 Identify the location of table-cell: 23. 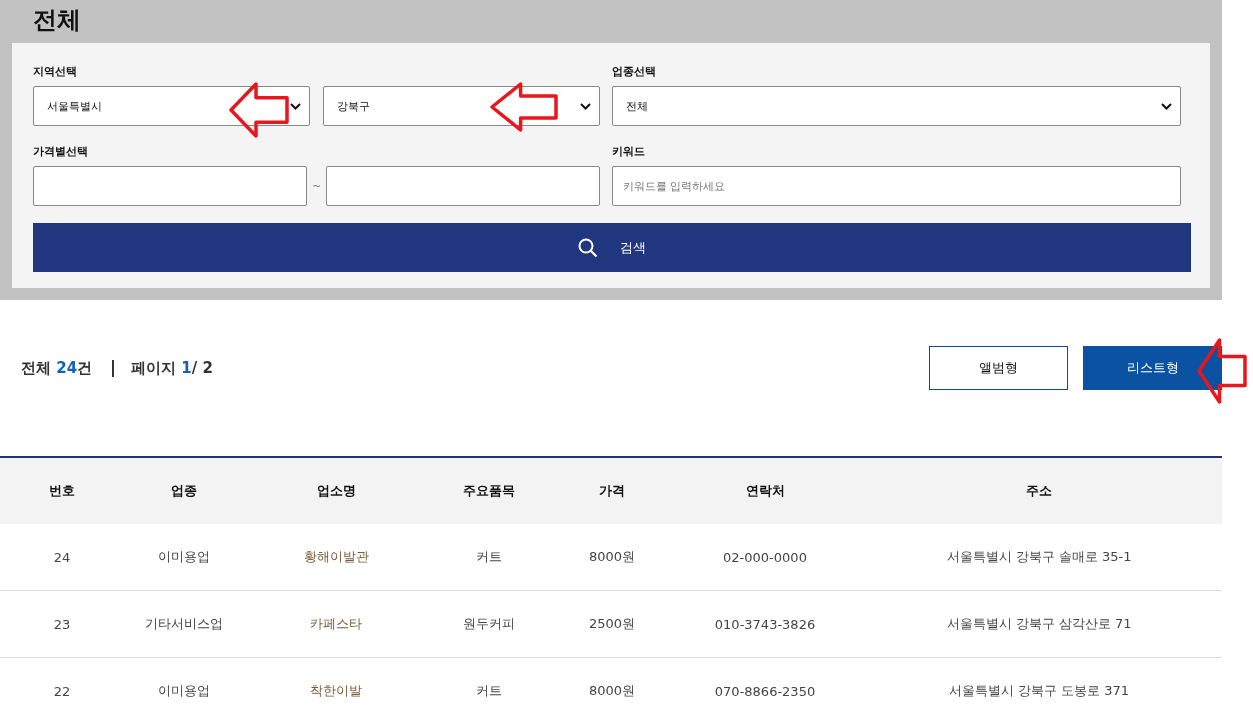
(62, 624).